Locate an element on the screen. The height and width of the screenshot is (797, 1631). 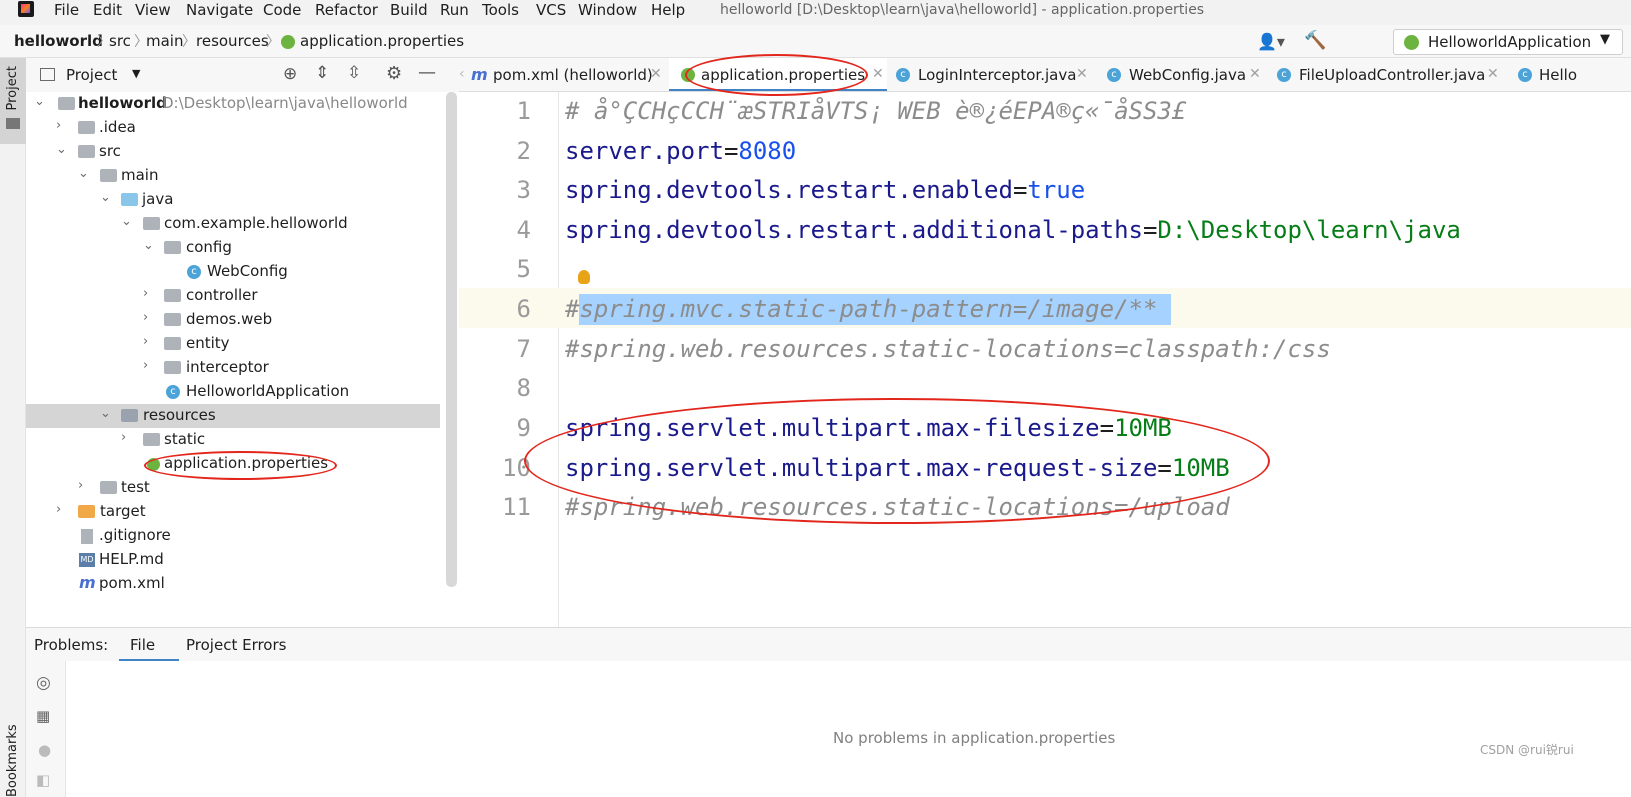
menu-build: Build is located at coordinates (409, 10).